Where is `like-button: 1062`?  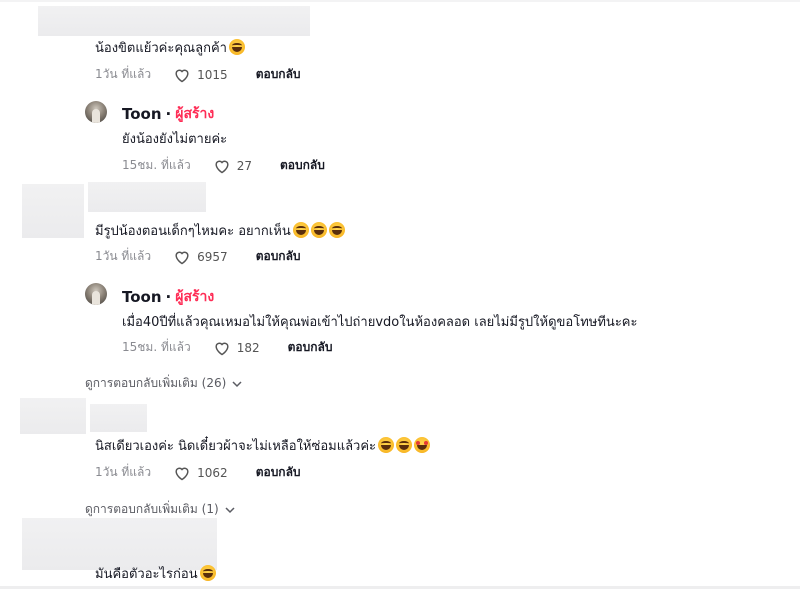
like-button: 1062 is located at coordinates (214, 473).